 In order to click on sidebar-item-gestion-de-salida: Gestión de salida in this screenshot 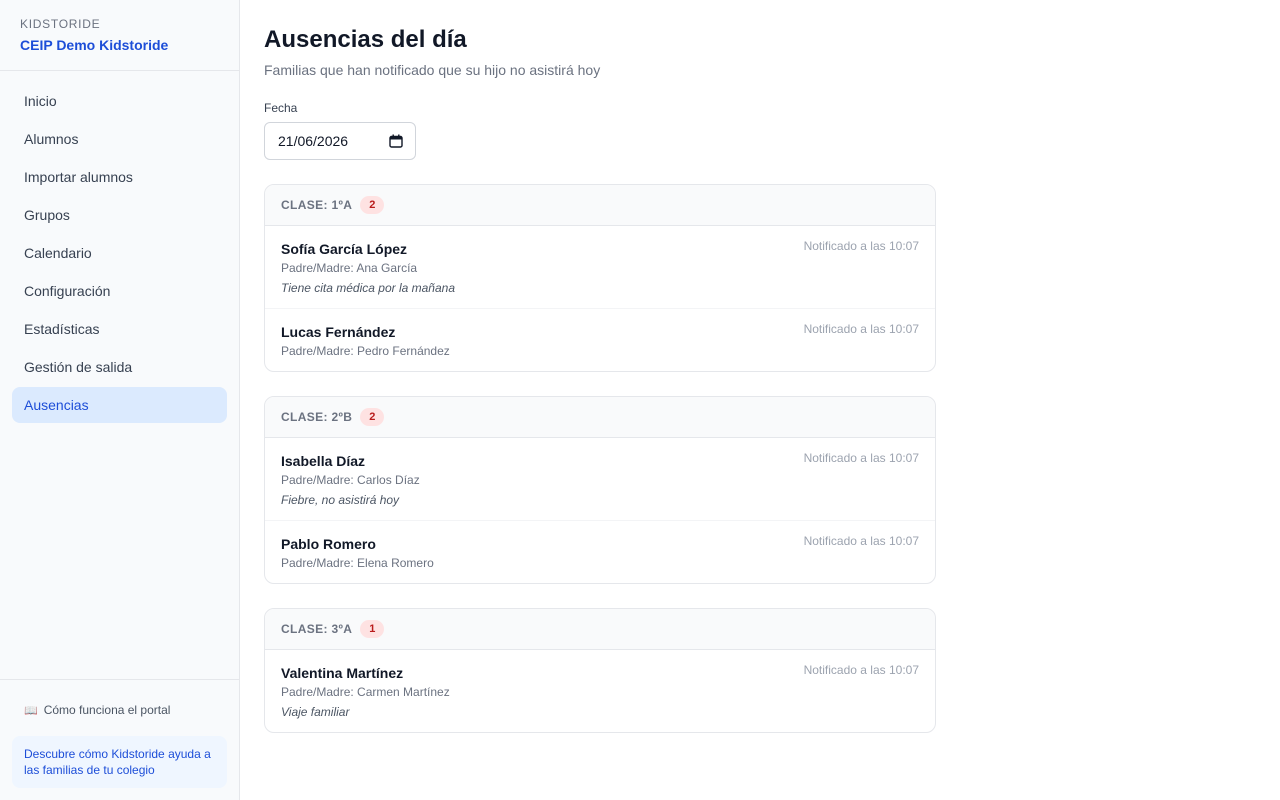, I will do `click(119, 367)`.